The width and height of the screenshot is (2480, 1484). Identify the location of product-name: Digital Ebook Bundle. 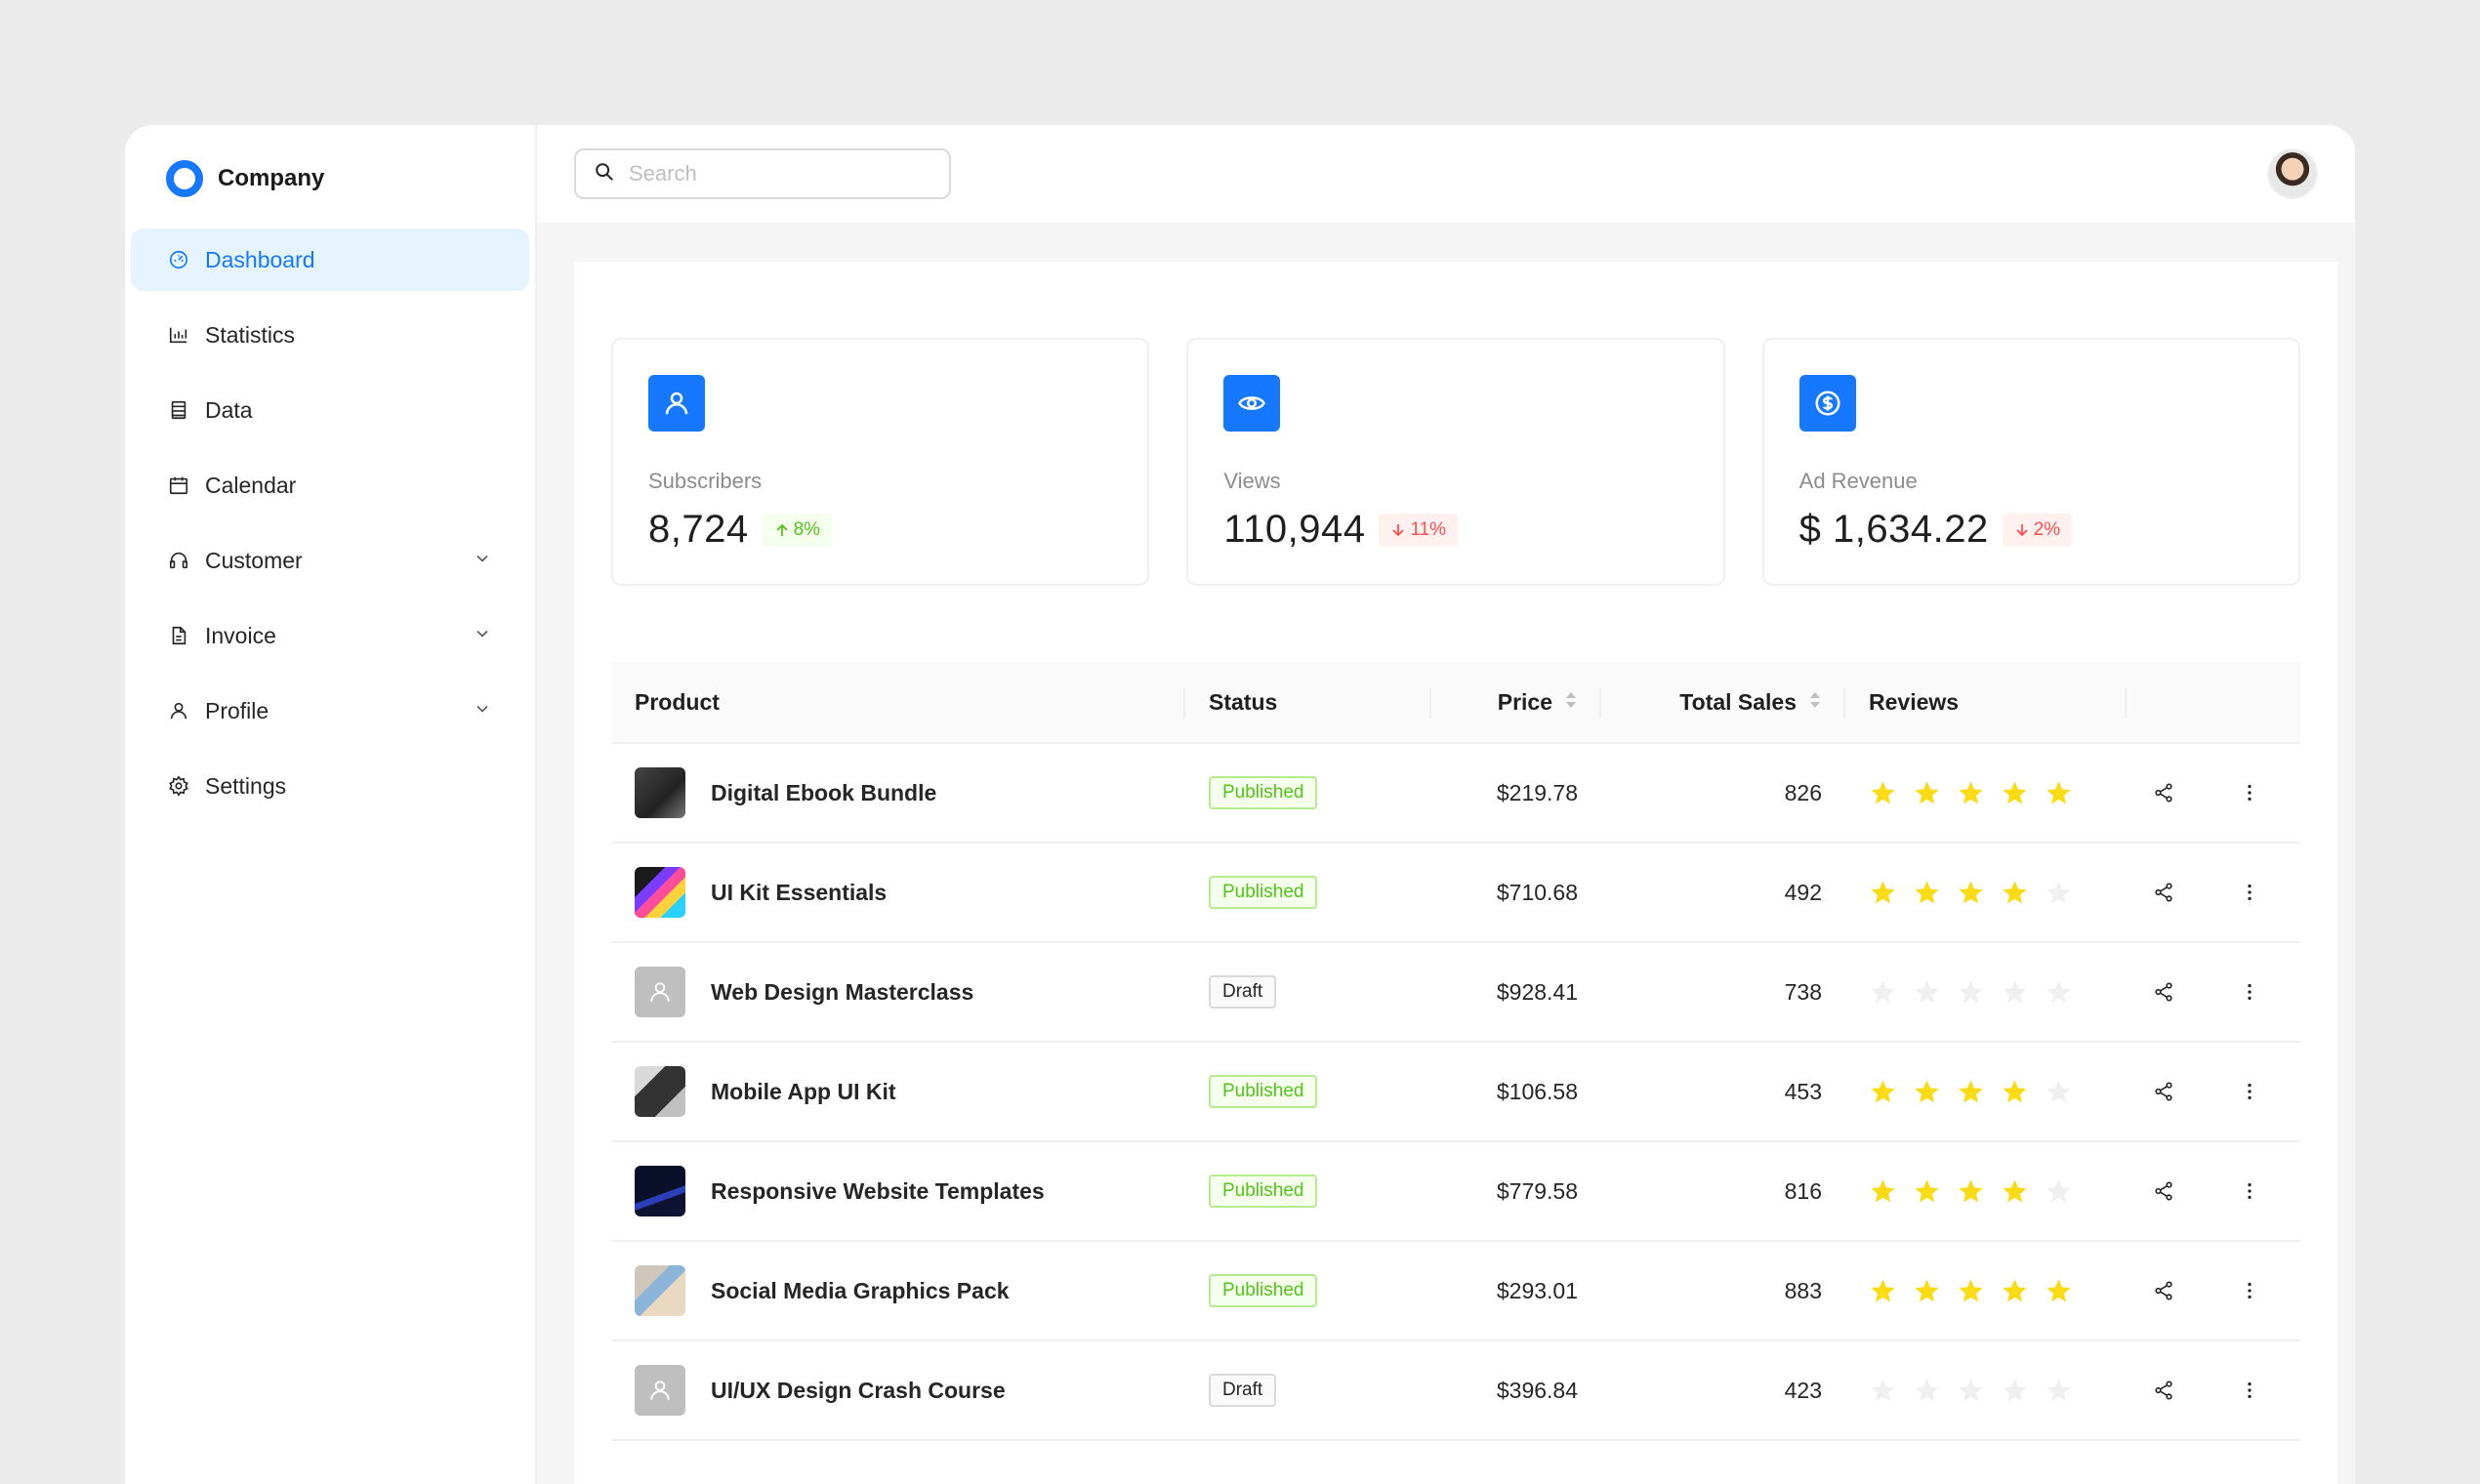
(823, 793).